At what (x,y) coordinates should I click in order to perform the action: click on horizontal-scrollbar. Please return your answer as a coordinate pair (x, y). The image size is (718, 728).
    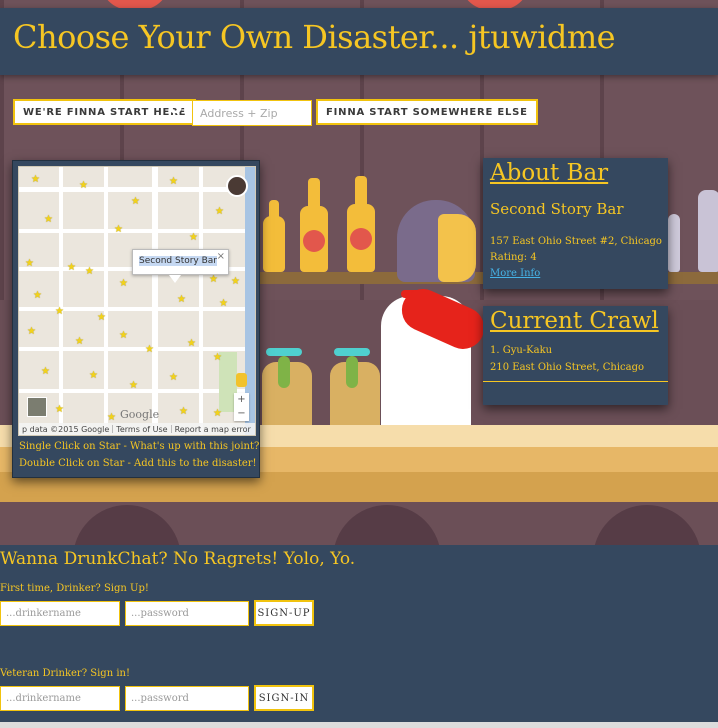
    Looking at the image, I should click on (359, 725).